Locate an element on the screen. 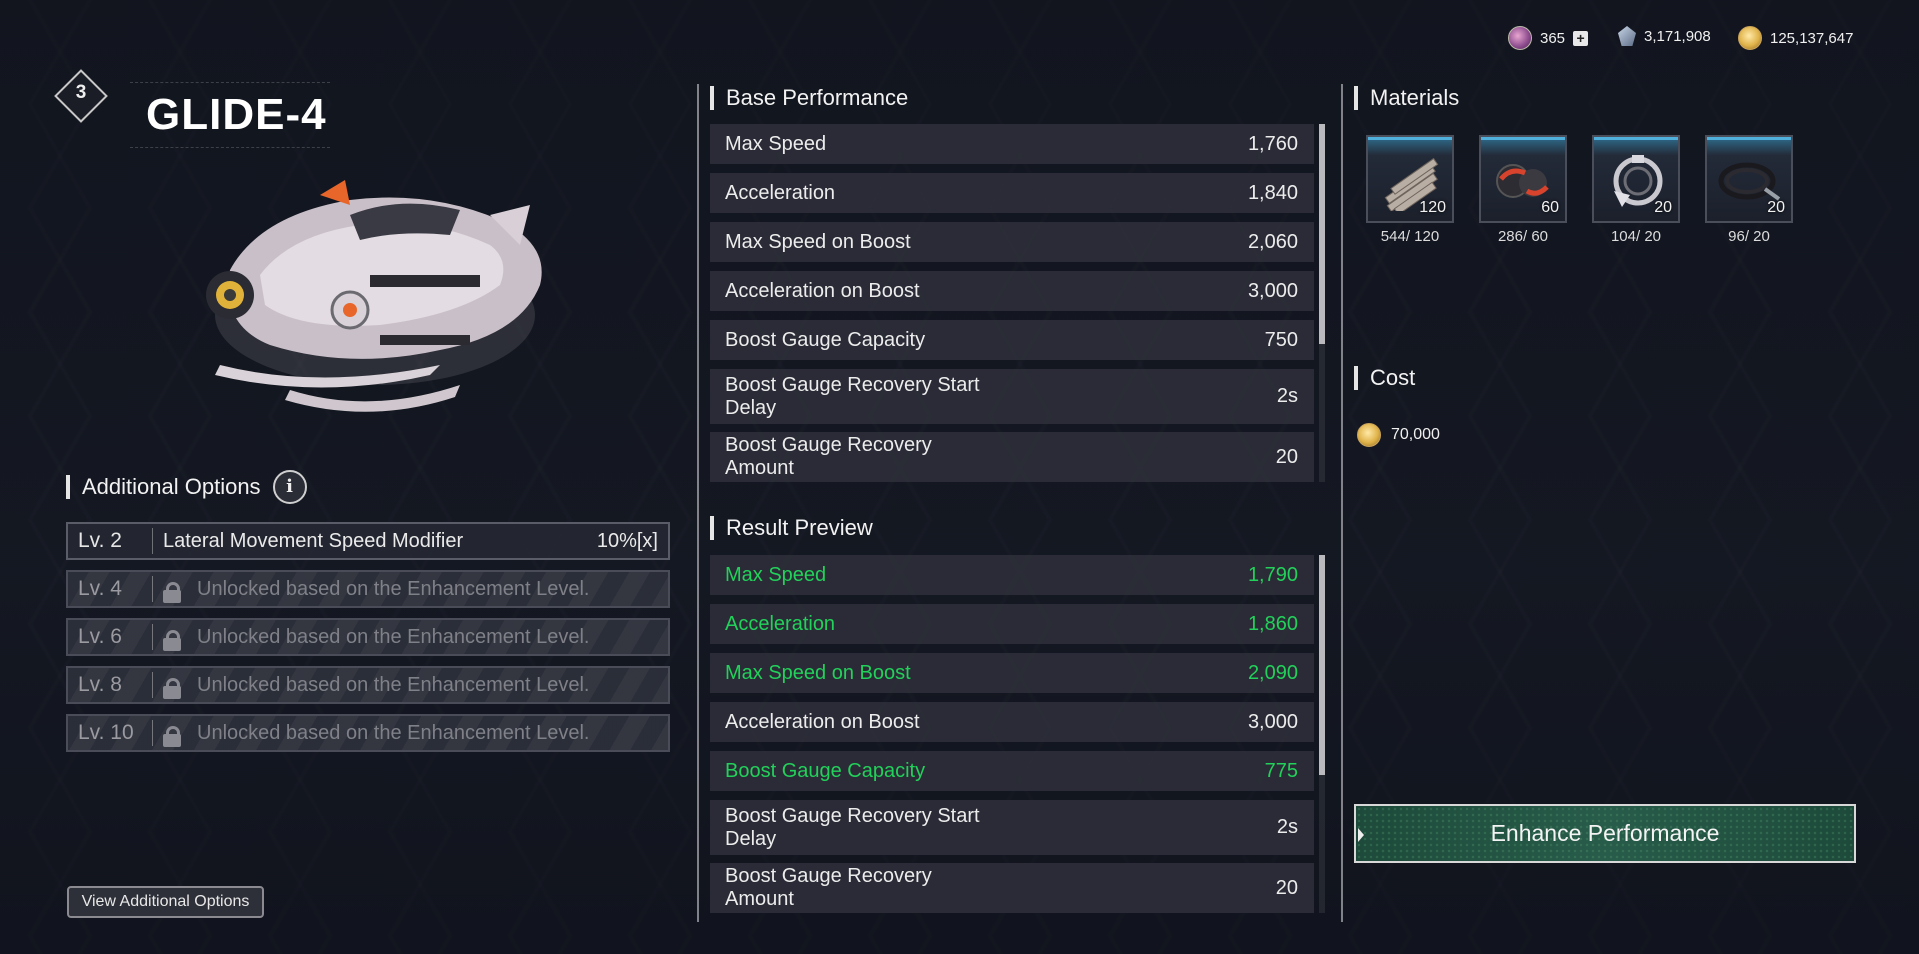 This screenshot has height=954, width=1919. stat-value: 20 is located at coordinates (1286, 456).